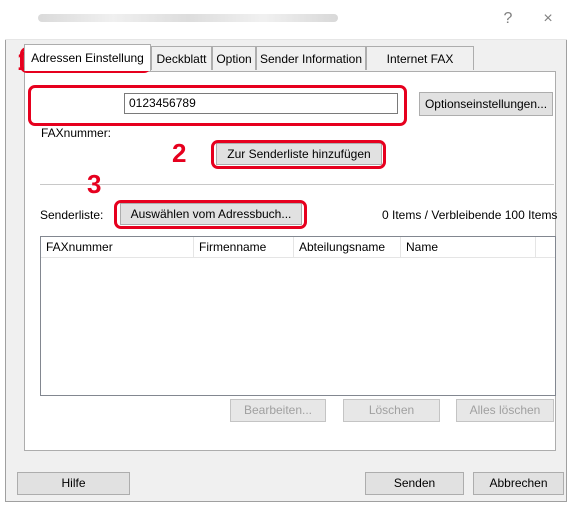 This screenshot has width=573, height=507. What do you see at coordinates (217, 105) in the screenshot?
I see `callout-box-fax-number` at bounding box center [217, 105].